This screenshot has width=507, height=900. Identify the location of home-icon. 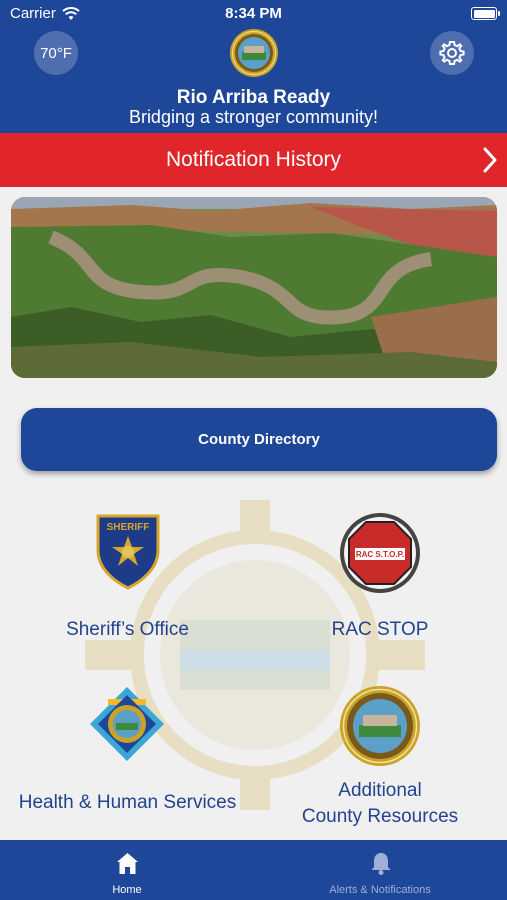
(127, 863).